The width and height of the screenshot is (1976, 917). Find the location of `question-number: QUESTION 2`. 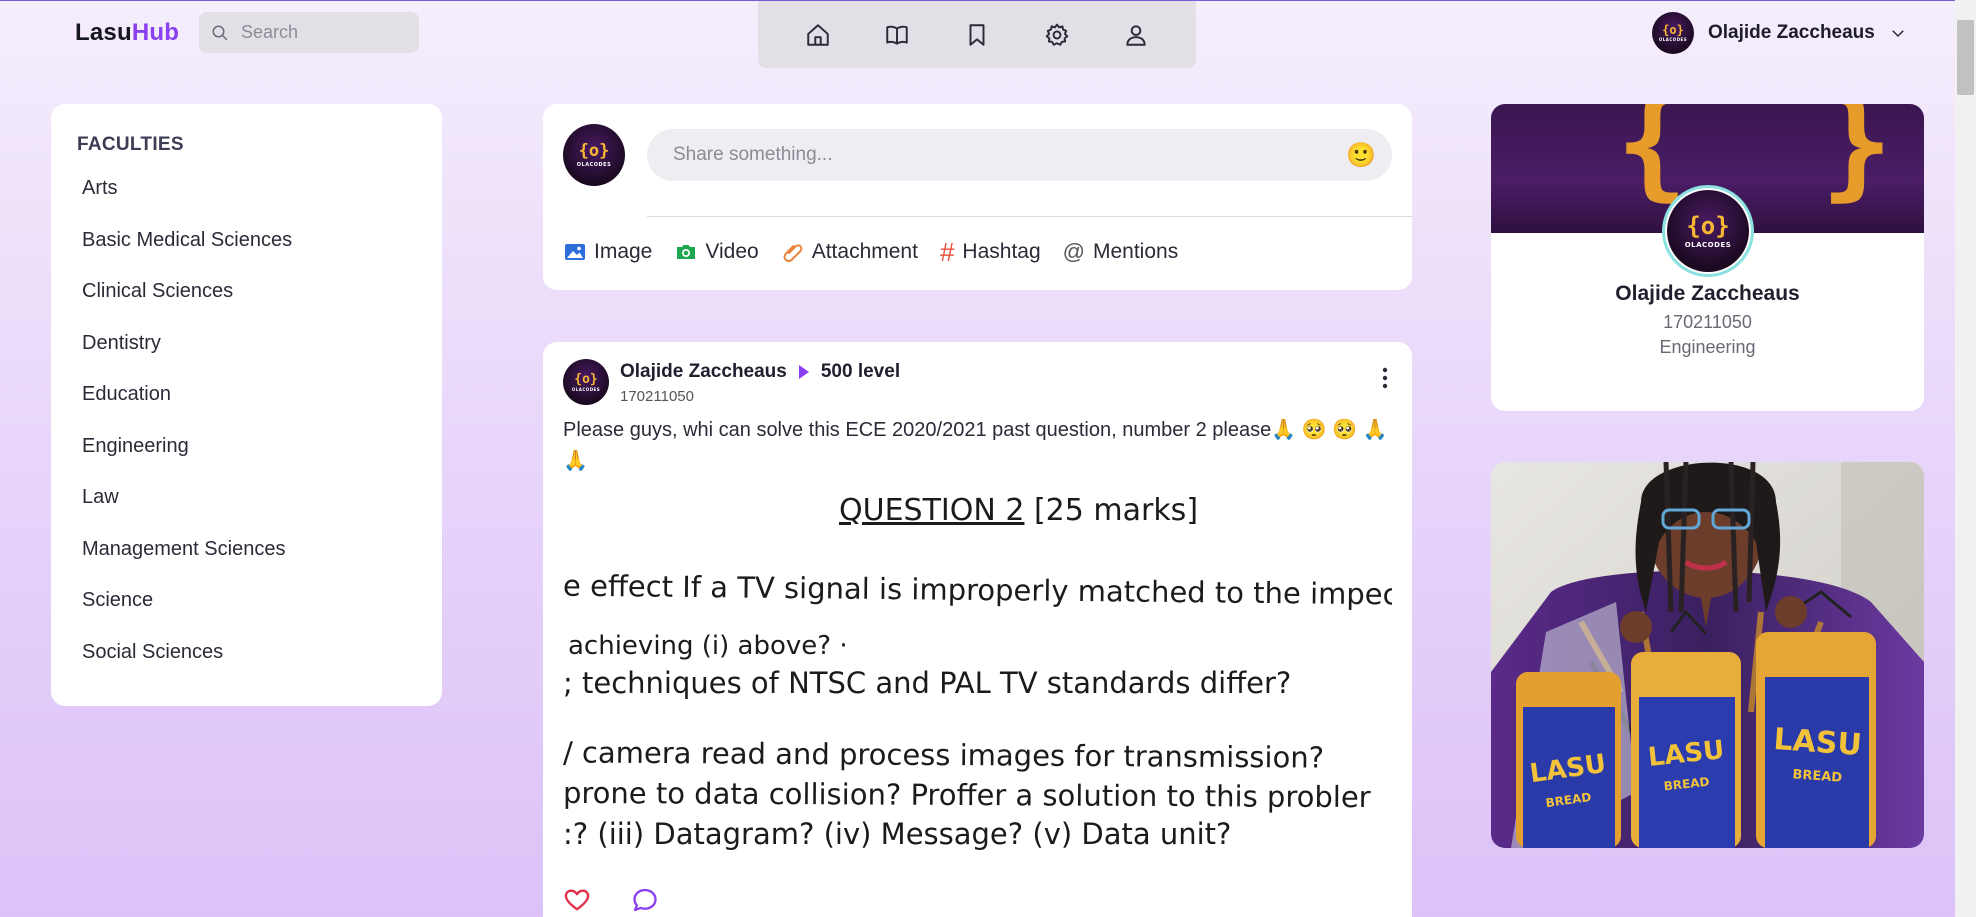

question-number: QUESTION 2 is located at coordinates (932, 510).